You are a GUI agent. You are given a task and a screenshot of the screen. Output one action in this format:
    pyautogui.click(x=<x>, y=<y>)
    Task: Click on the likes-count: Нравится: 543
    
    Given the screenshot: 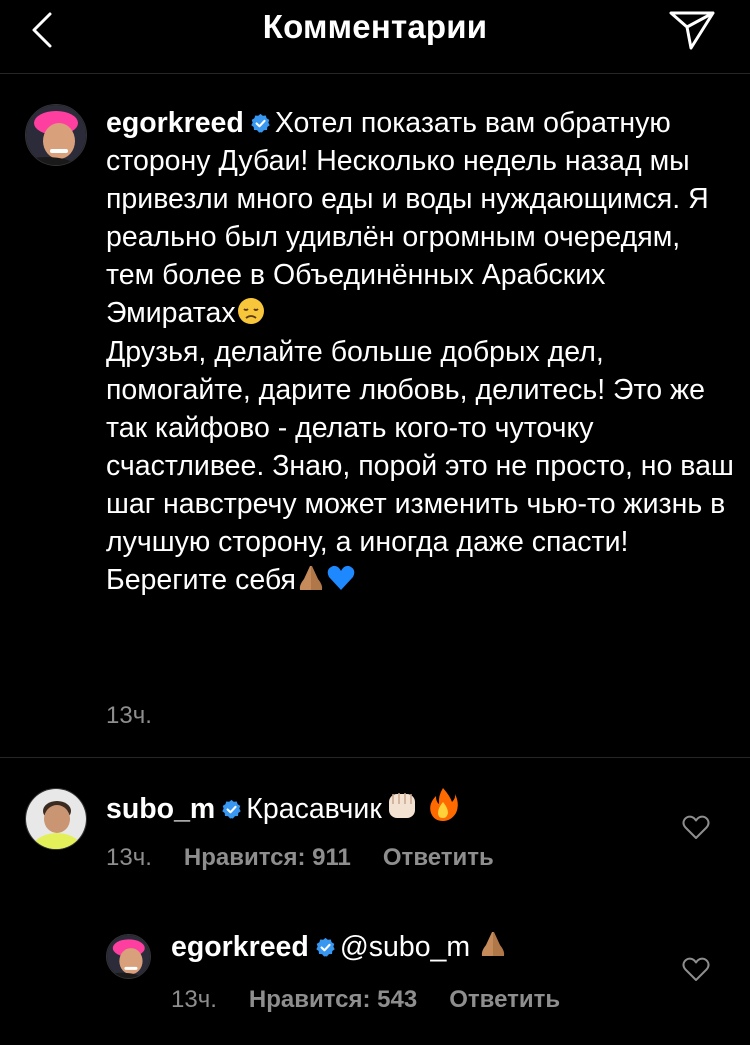 What is the action you would take?
    pyautogui.click(x=333, y=999)
    